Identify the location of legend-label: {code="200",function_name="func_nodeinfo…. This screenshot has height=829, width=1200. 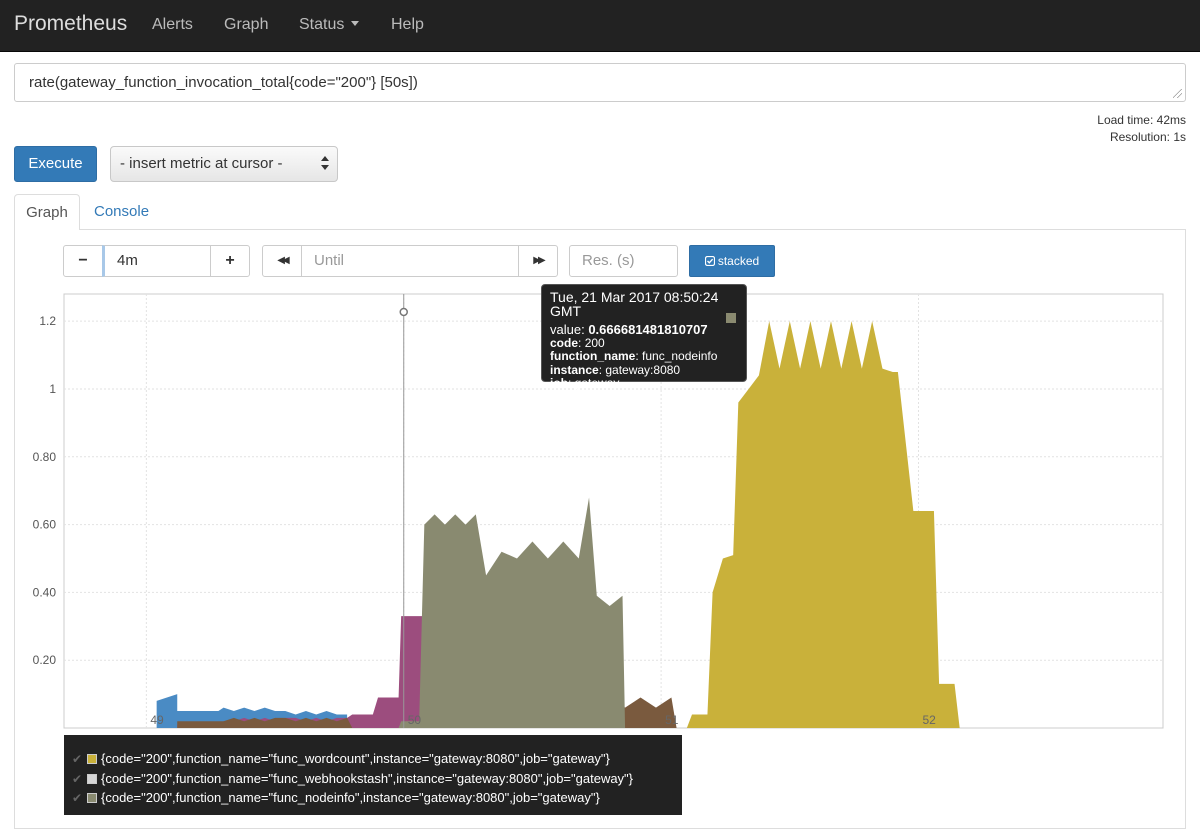
(350, 797).